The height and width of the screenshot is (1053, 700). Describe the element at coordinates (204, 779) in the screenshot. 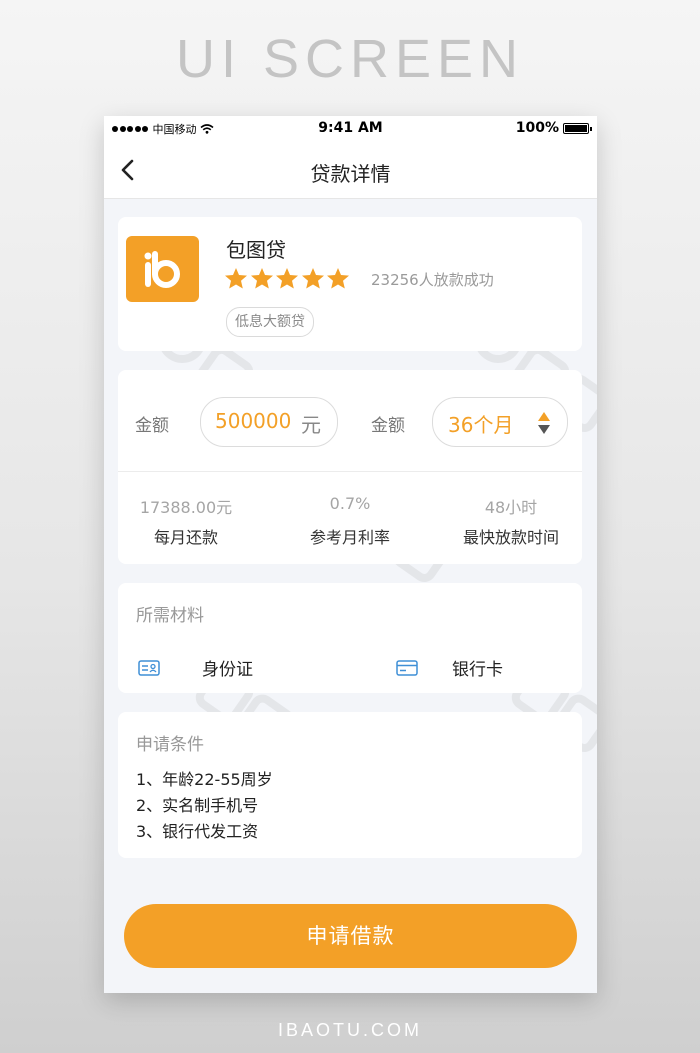

I see `condition-item: 1、年龄22-55周岁` at that location.